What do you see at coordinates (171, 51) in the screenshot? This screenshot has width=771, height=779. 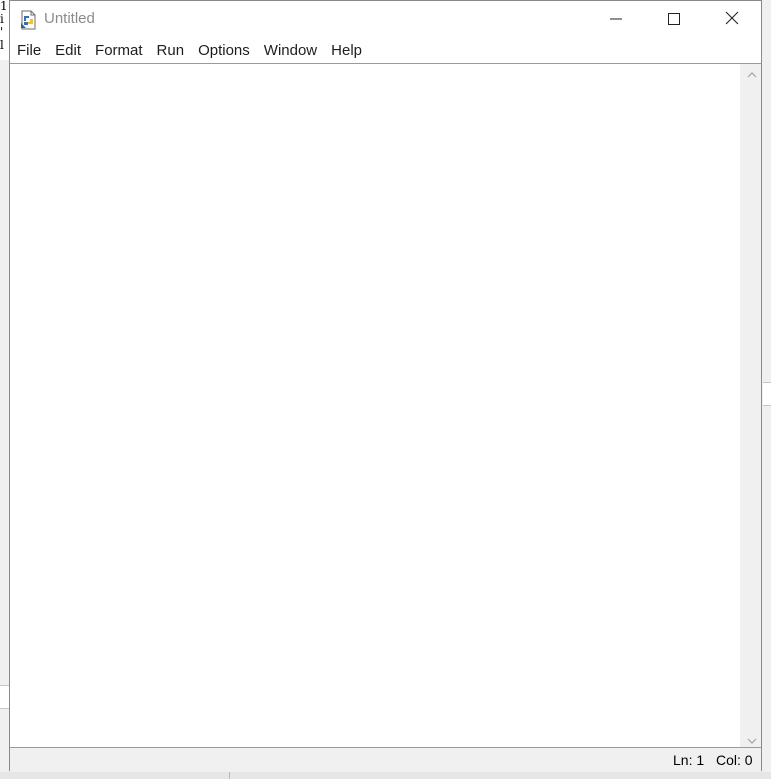 I see `menu-run: Run` at bounding box center [171, 51].